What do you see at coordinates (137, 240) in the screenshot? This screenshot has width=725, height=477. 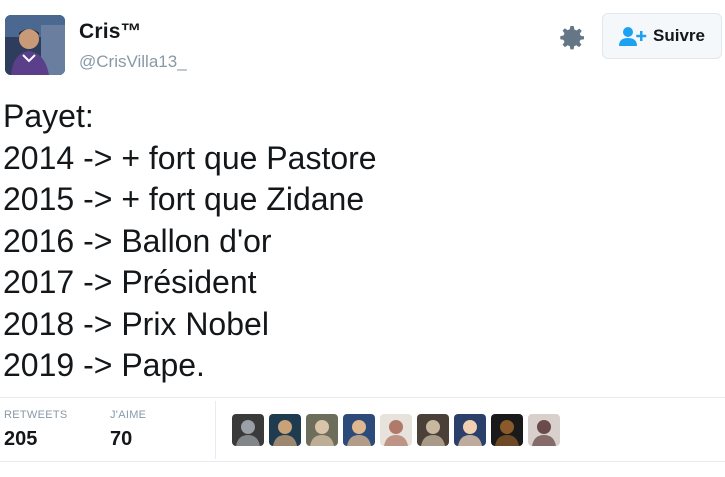 I see `tweet-line: 2016 -> Ballon d'or` at bounding box center [137, 240].